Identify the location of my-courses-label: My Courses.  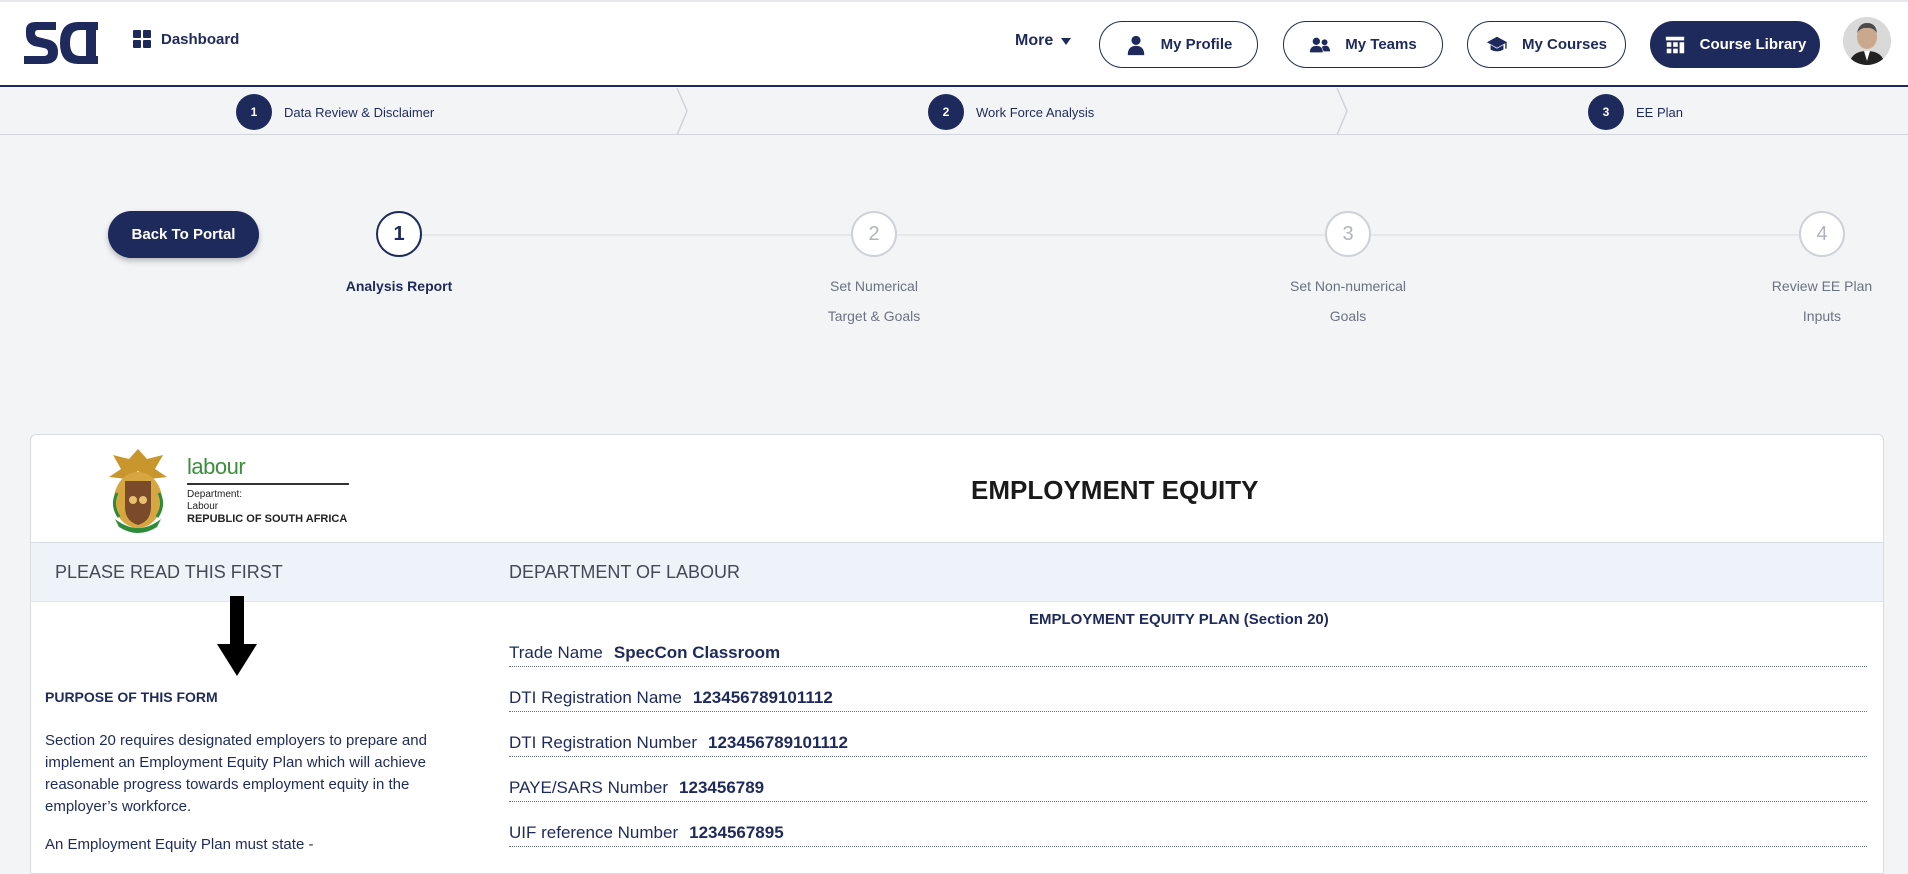
(1564, 44).